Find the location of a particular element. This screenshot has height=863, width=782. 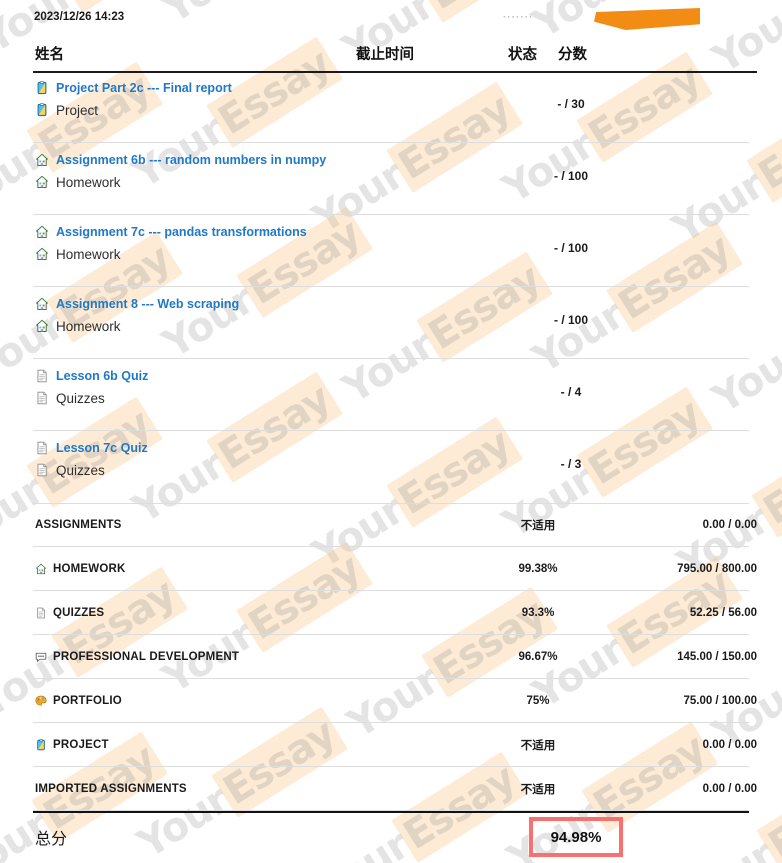

group-summary-label-cell: PROJECT is located at coordinates (72, 745).